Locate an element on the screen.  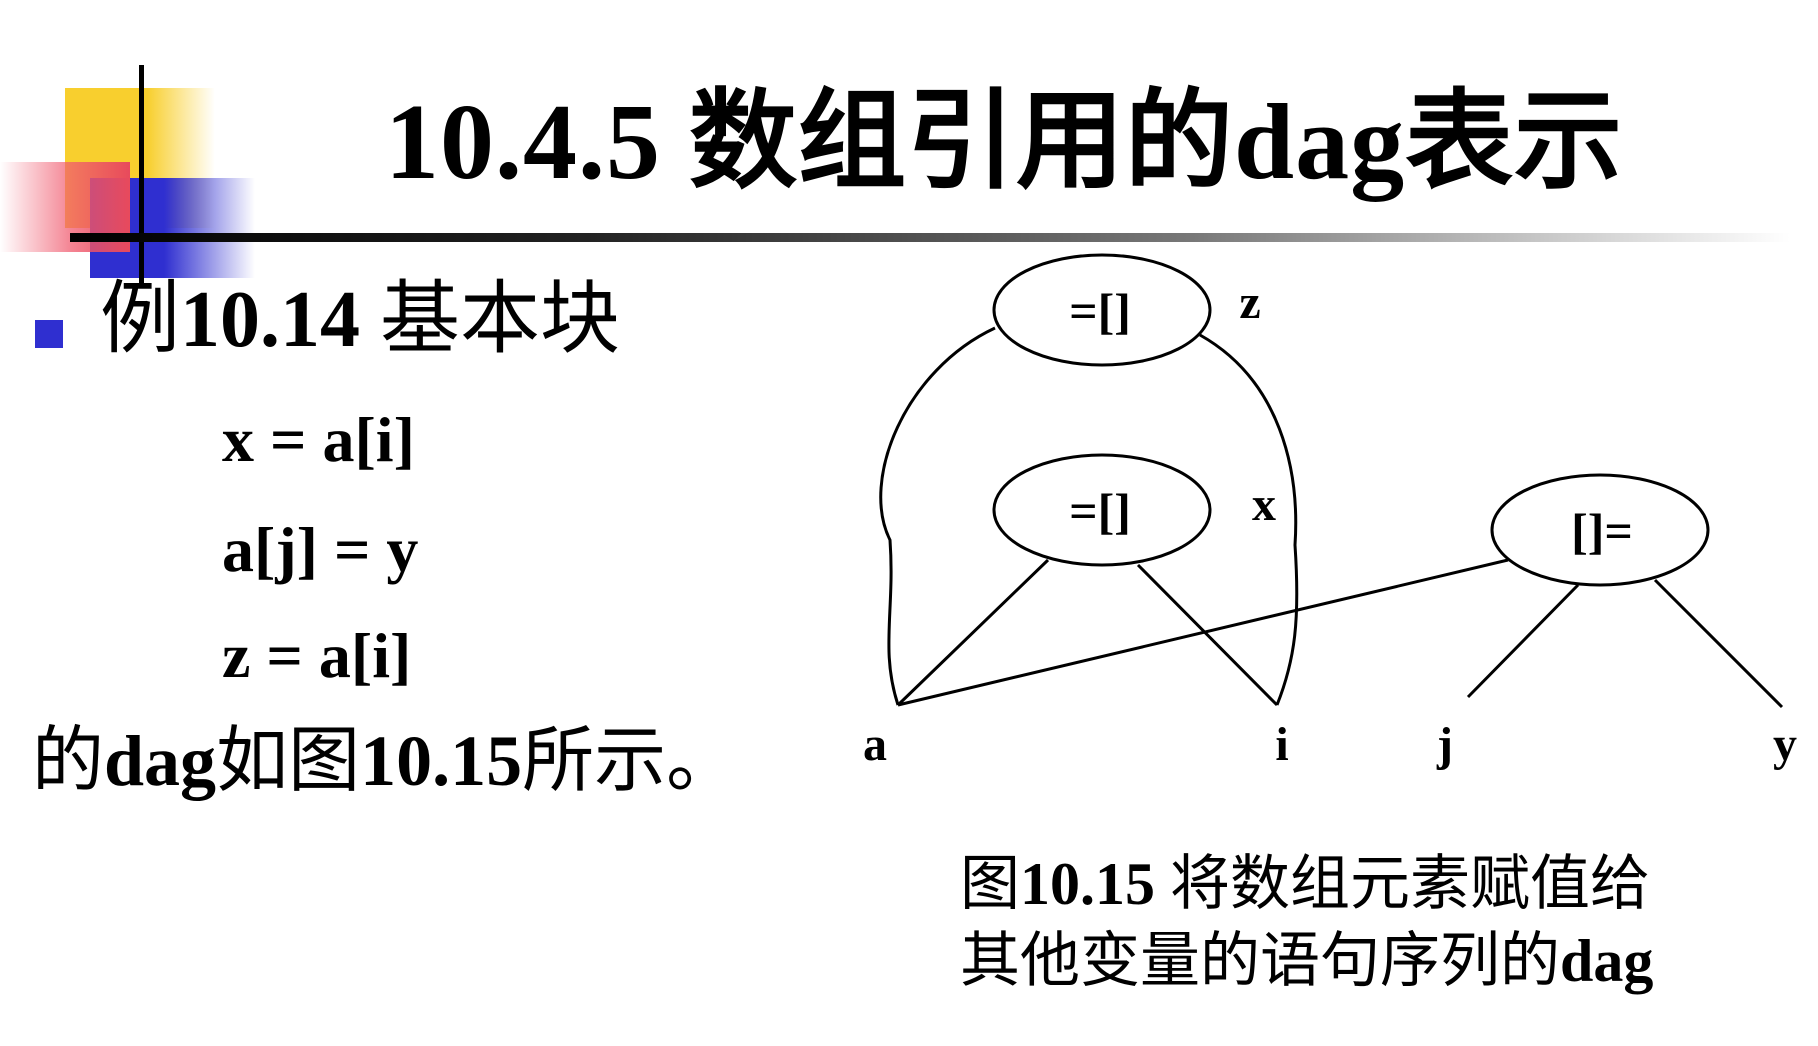
node-top-annotation: z is located at coordinates (1249, 302).